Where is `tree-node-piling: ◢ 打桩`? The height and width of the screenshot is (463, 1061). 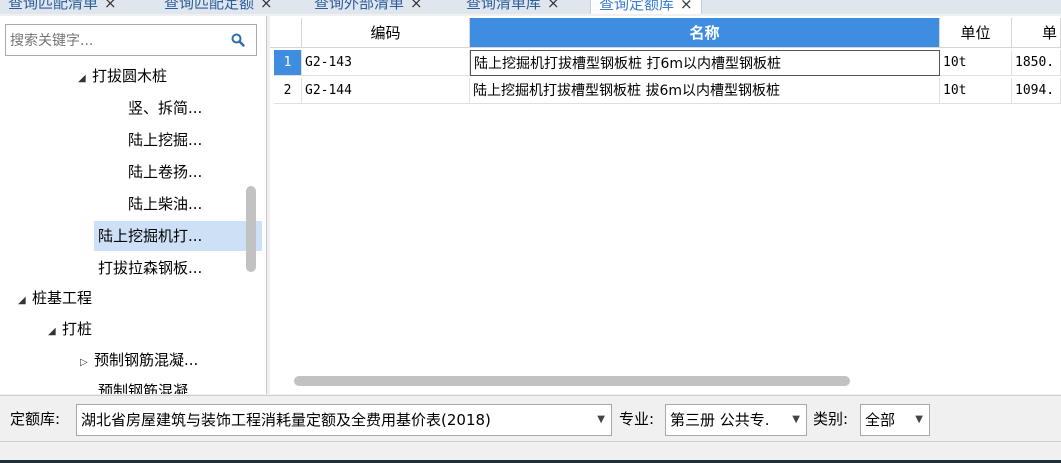
tree-node-piling: ◢ 打桩 is located at coordinates (70, 329).